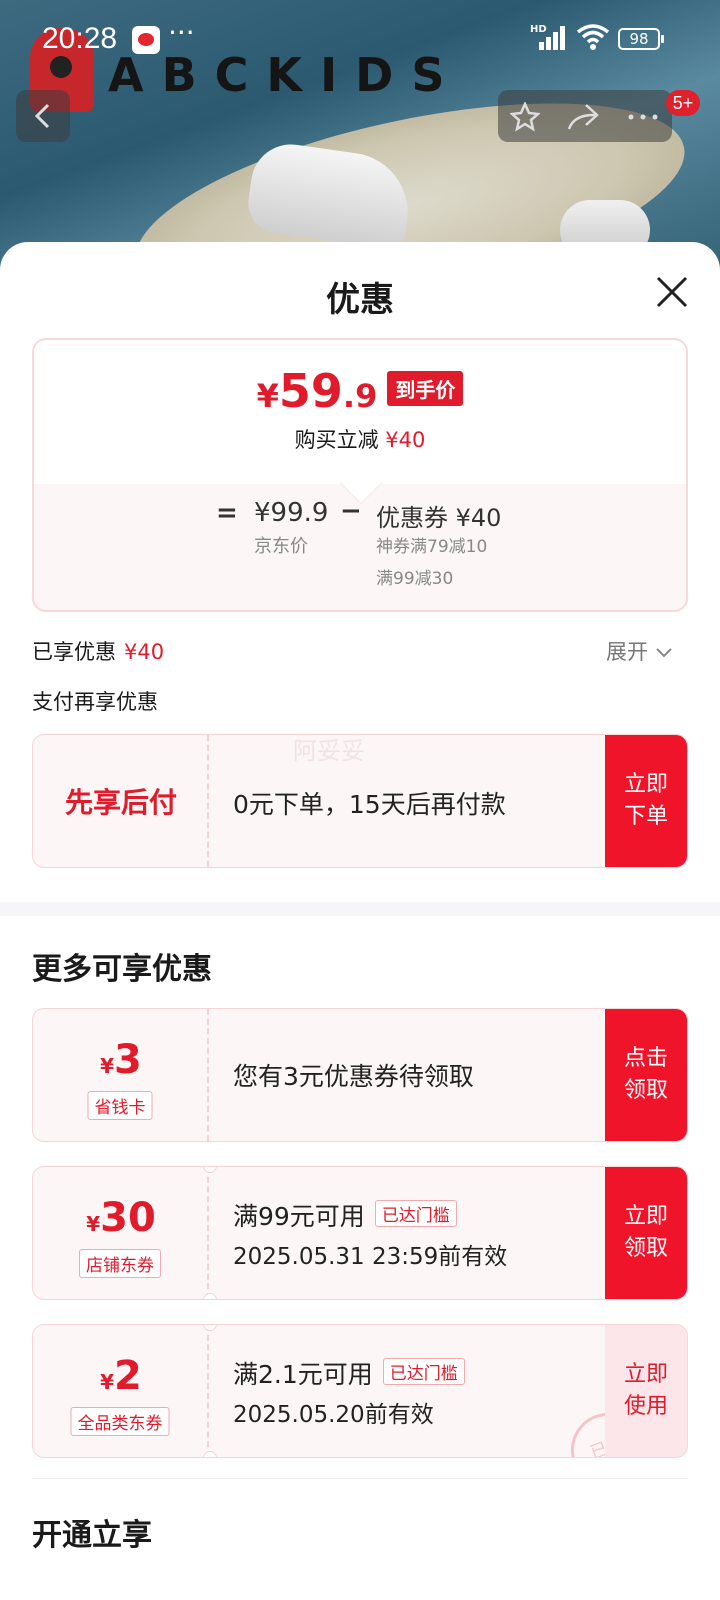  What do you see at coordinates (122, 969) in the screenshot?
I see `more-discounts-title: 更多可享优惠` at bounding box center [122, 969].